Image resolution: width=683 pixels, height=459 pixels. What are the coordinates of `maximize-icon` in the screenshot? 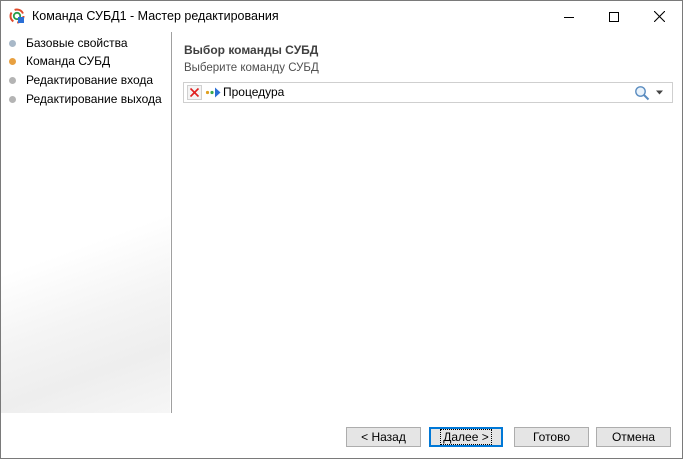 It's located at (614, 16).